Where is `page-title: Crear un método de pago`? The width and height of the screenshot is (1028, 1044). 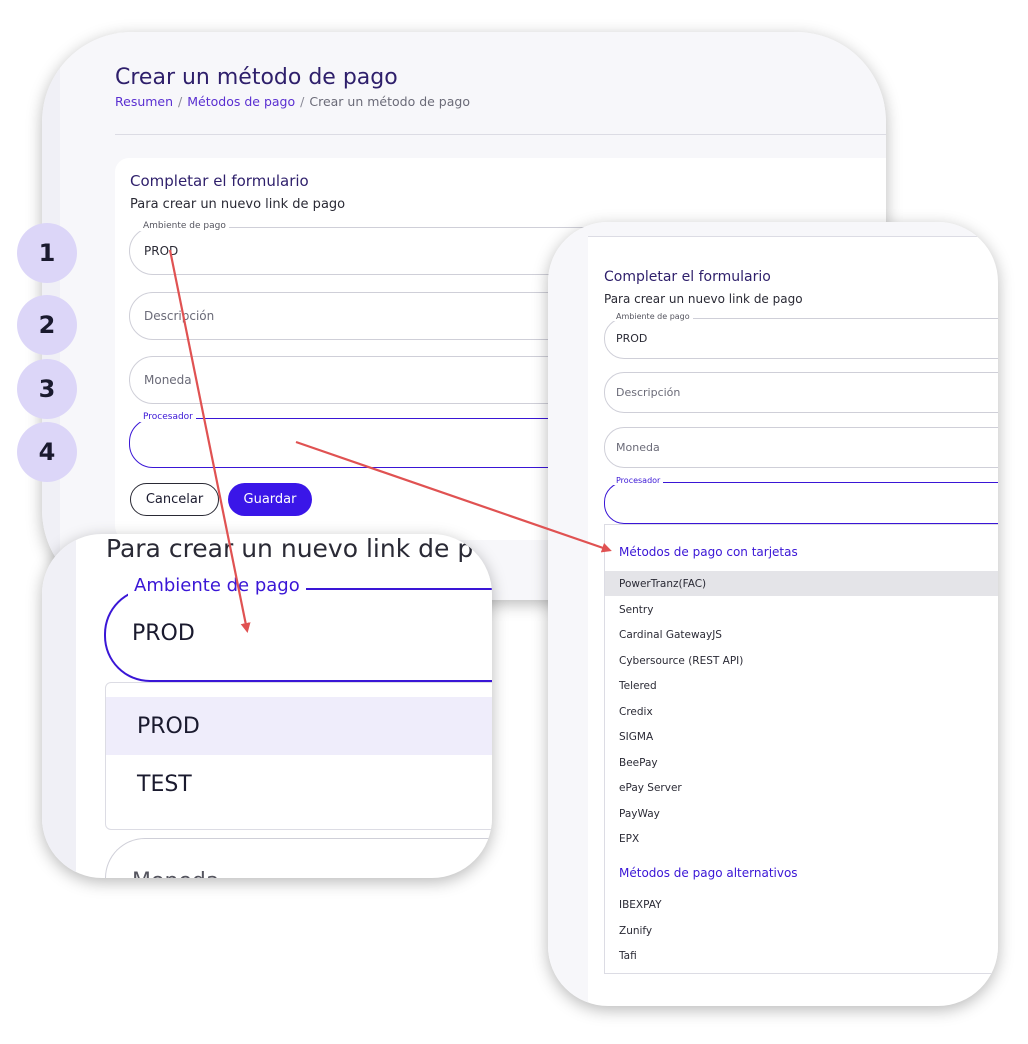
page-title: Crear un método de pago is located at coordinates (256, 77).